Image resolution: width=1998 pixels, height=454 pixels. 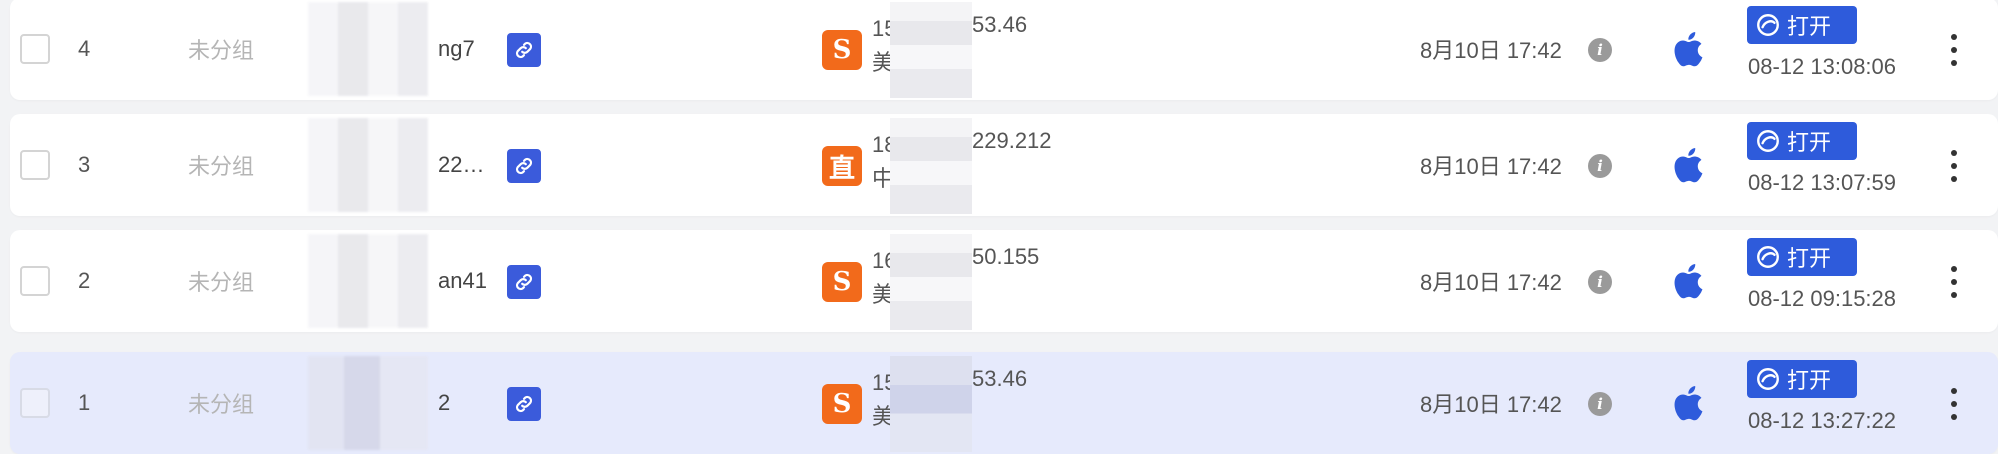 I want to click on last-open-time: 08-12 13:07:59, so click(x=1822, y=182).